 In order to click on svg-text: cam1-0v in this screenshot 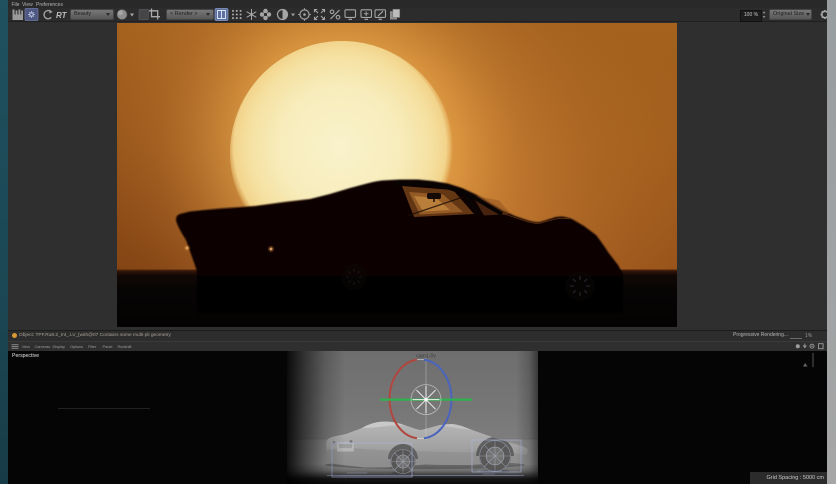, I will do `click(426, 357)`.